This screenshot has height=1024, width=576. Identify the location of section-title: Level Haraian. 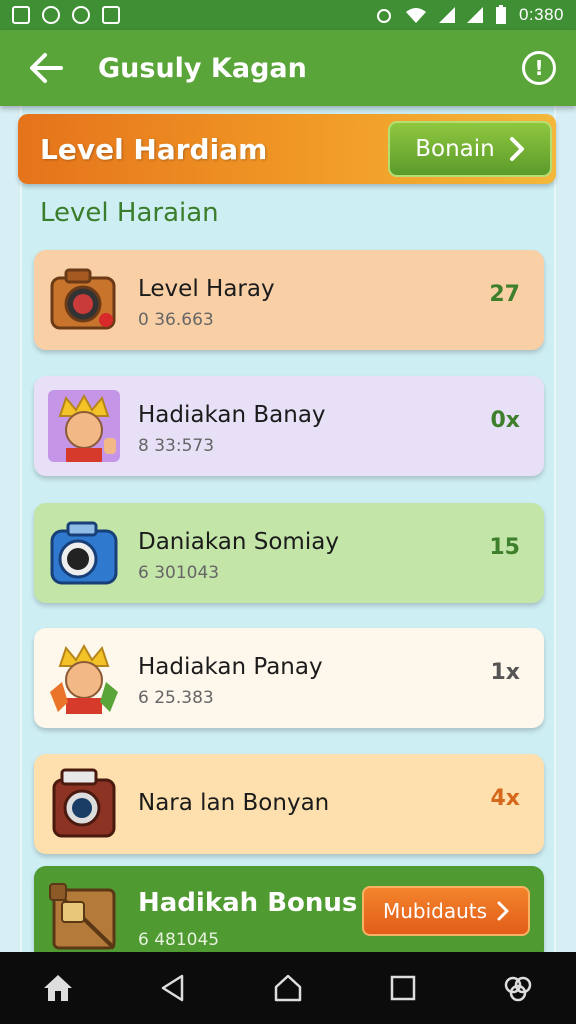
(129, 213).